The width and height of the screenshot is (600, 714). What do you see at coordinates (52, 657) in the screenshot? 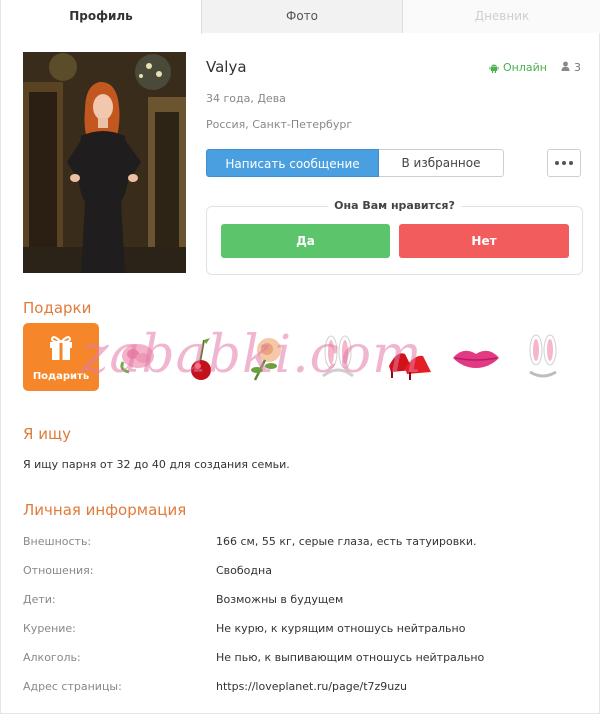
I see `info-label: Алкоголь:` at bounding box center [52, 657].